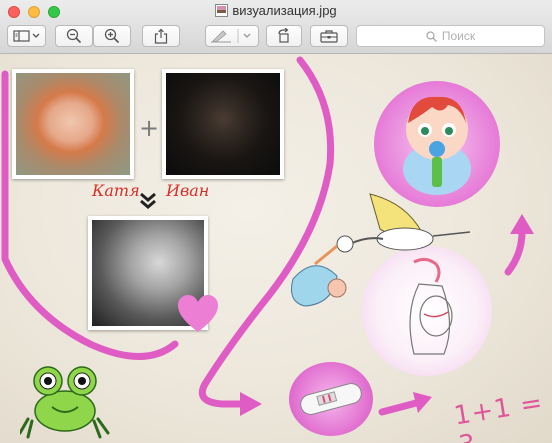 The width and height of the screenshot is (552, 443). What do you see at coordinates (381, 250) in the screenshot?
I see `stork-illustration` at bounding box center [381, 250].